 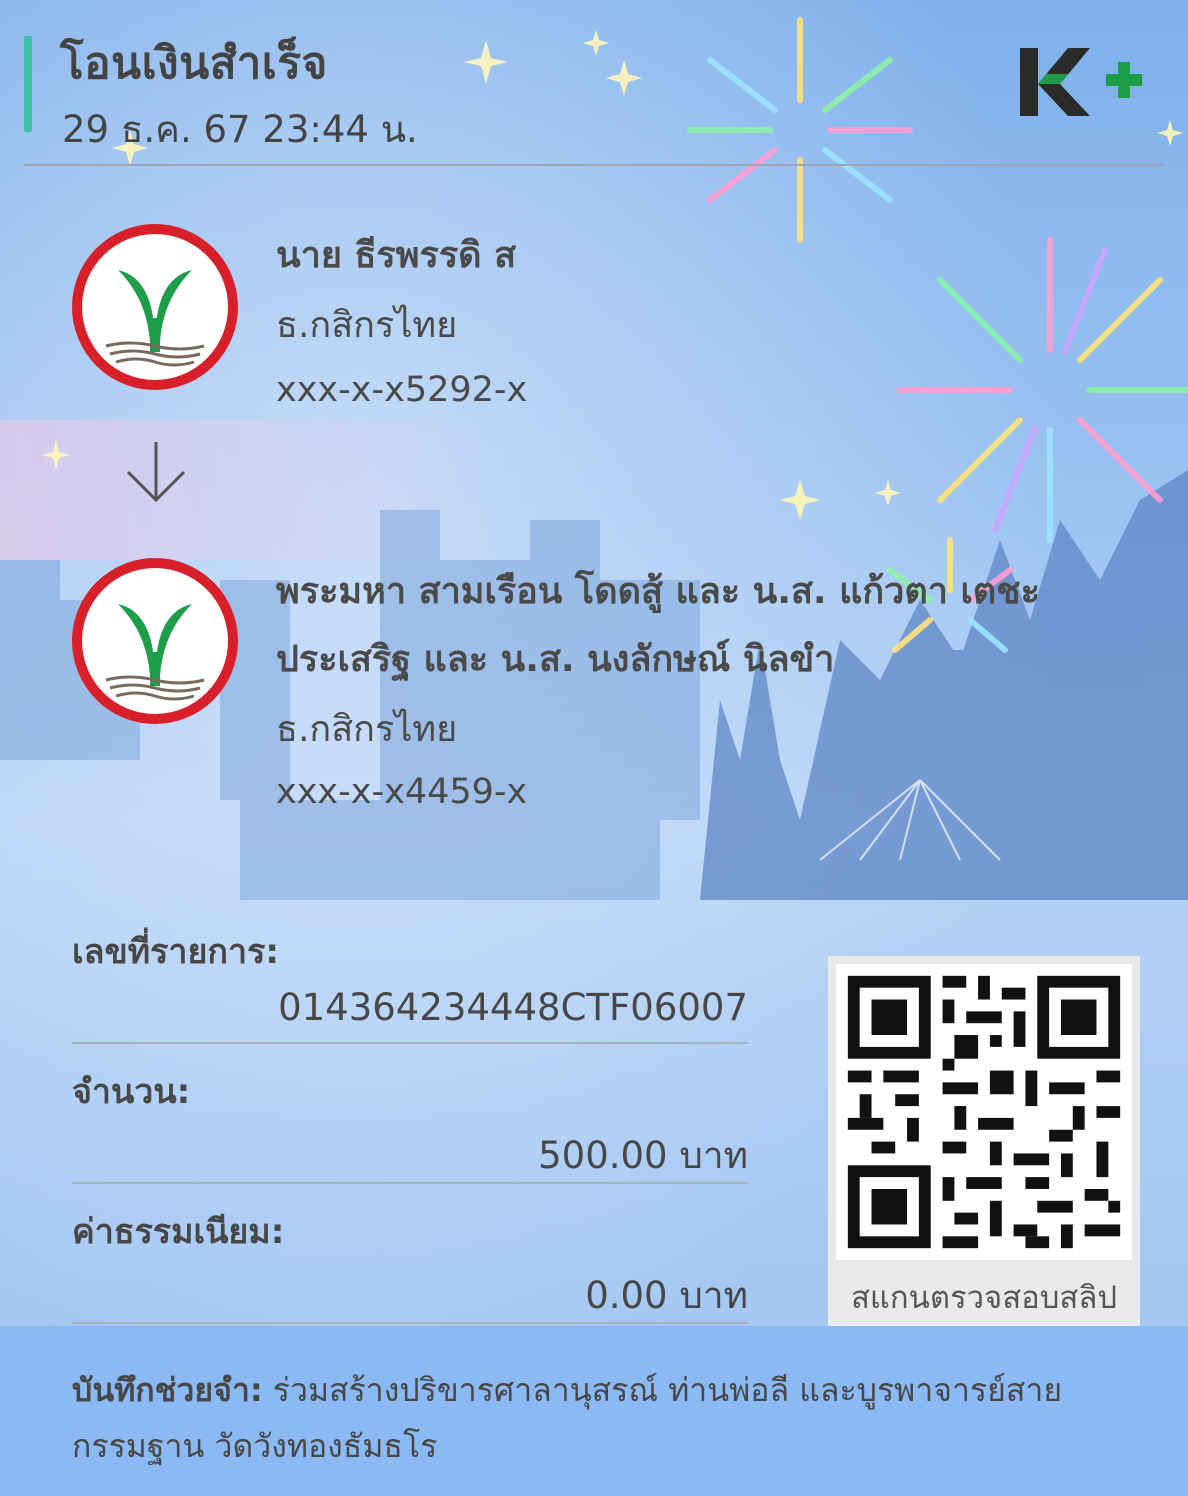 I want to click on amount-label: จำนวน:, so click(x=131, y=1092).